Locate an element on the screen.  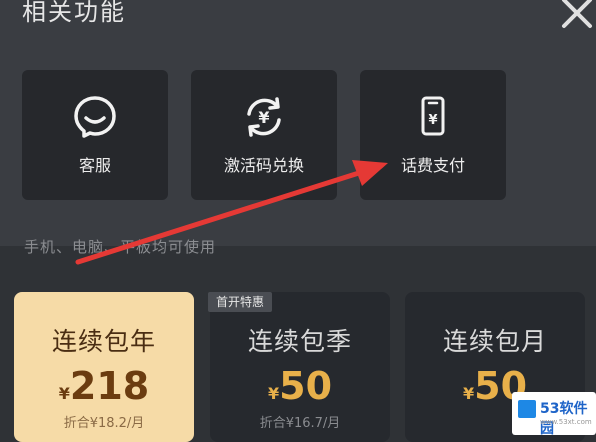
site-watermark: 53软件园 www.53xt.com is located at coordinates (554, 414).